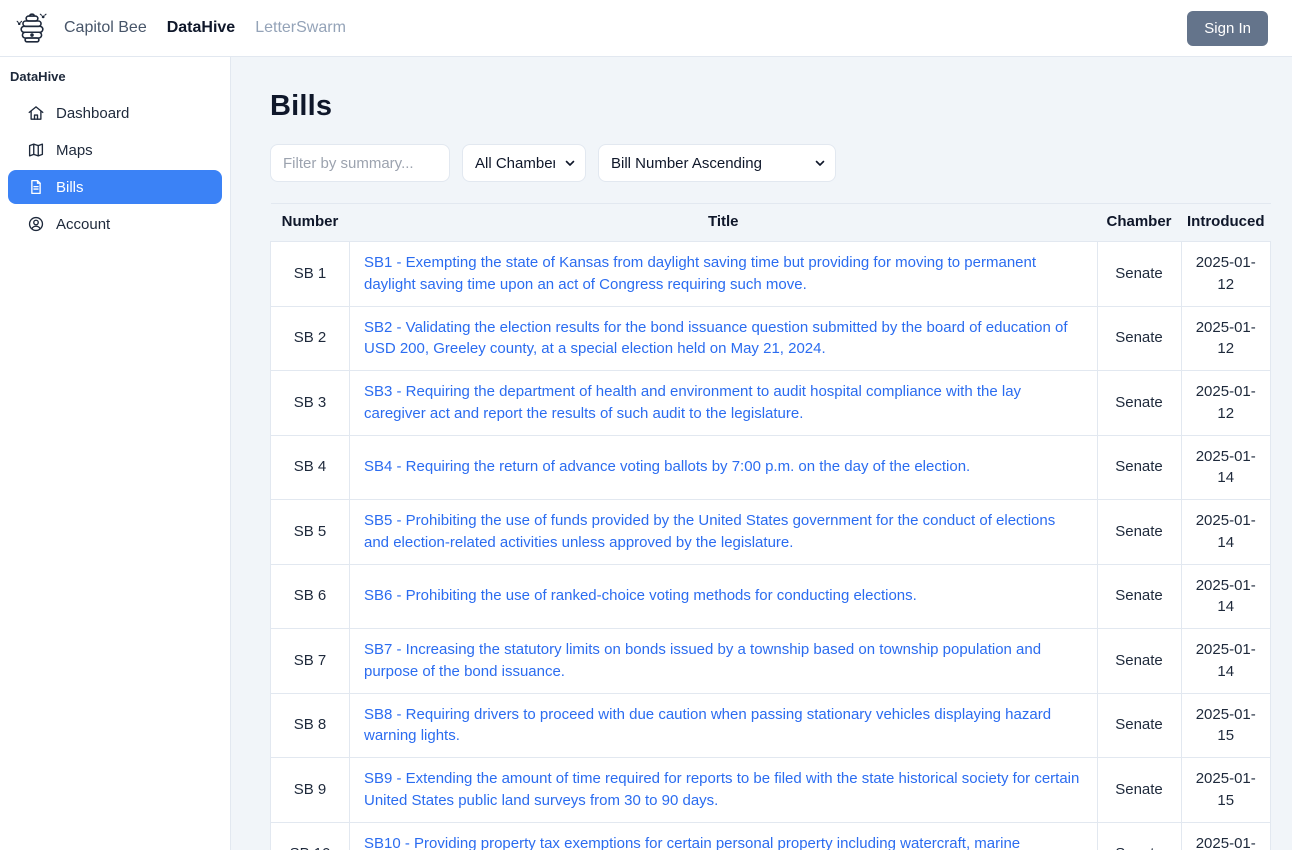 The height and width of the screenshot is (850, 1292). What do you see at coordinates (300, 28) in the screenshot?
I see `brand-letterswarm: LetterSwarm` at bounding box center [300, 28].